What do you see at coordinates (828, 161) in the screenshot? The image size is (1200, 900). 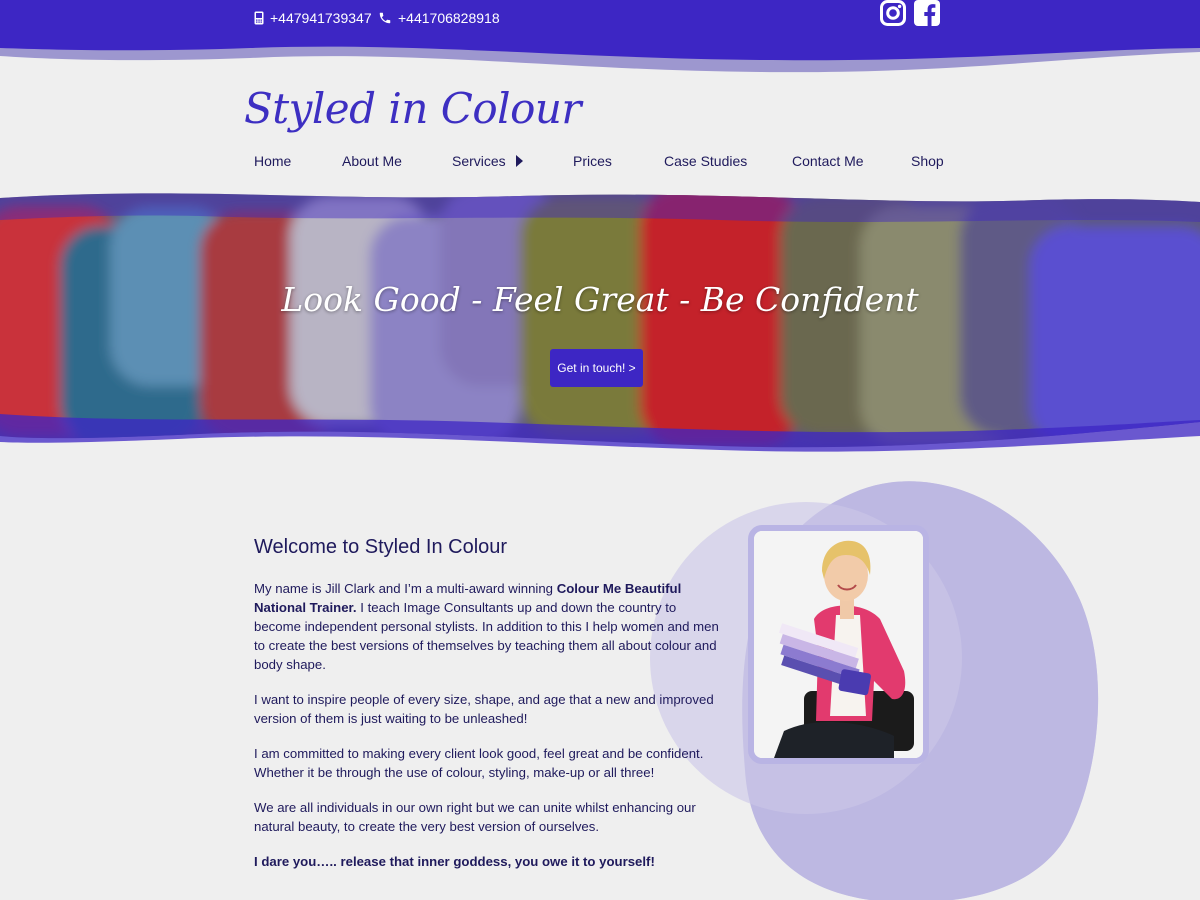 I see `nav-contact-me: Contact Me` at bounding box center [828, 161].